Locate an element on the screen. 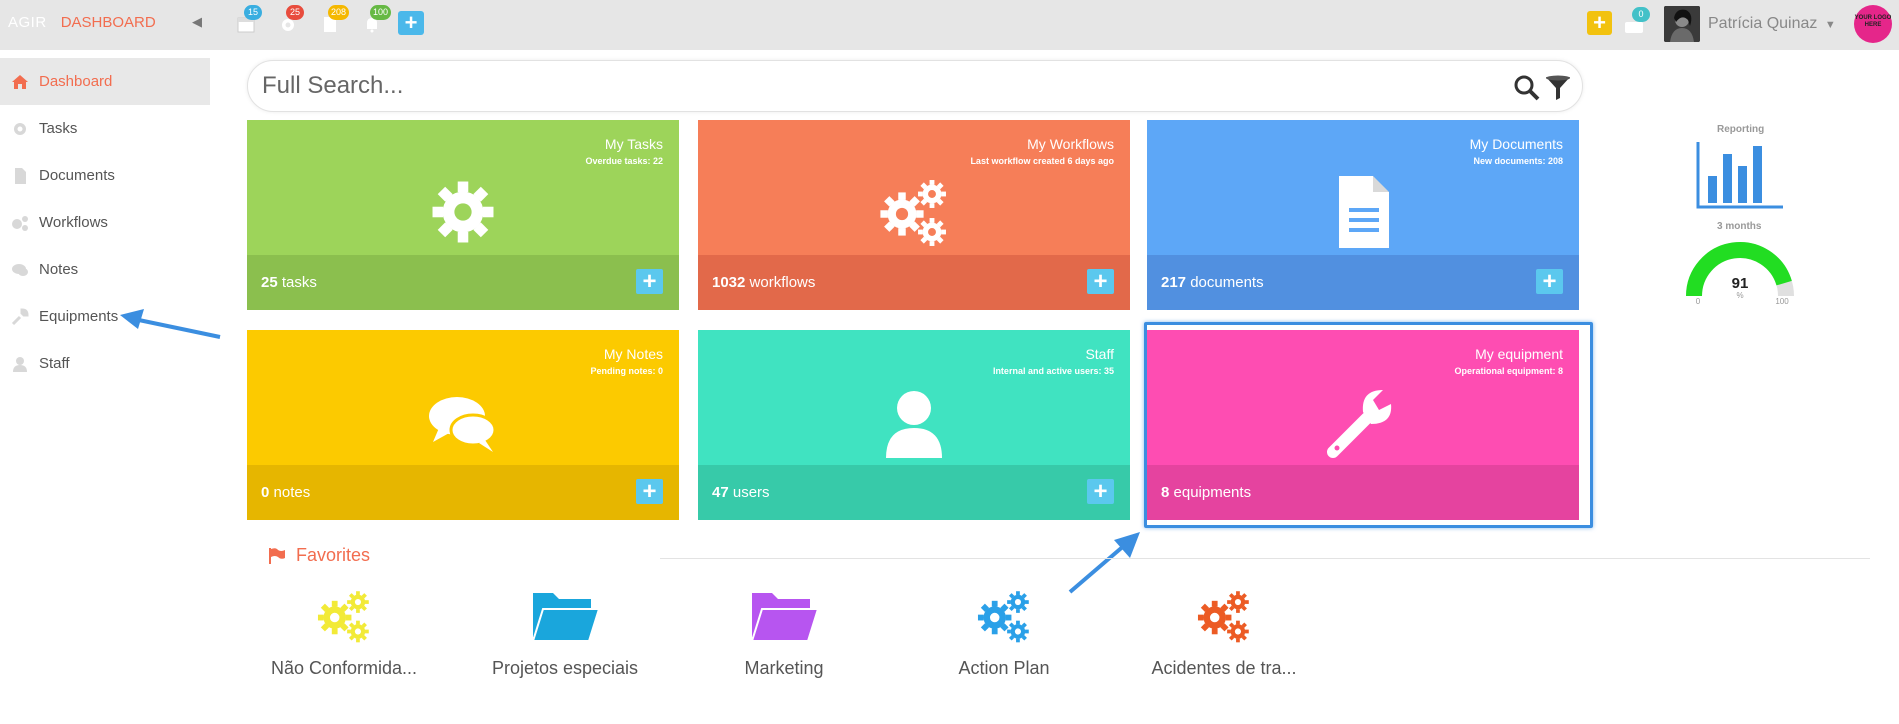  user-menu: Patrícia Quinaz ▼ is located at coordinates (1772, 24).